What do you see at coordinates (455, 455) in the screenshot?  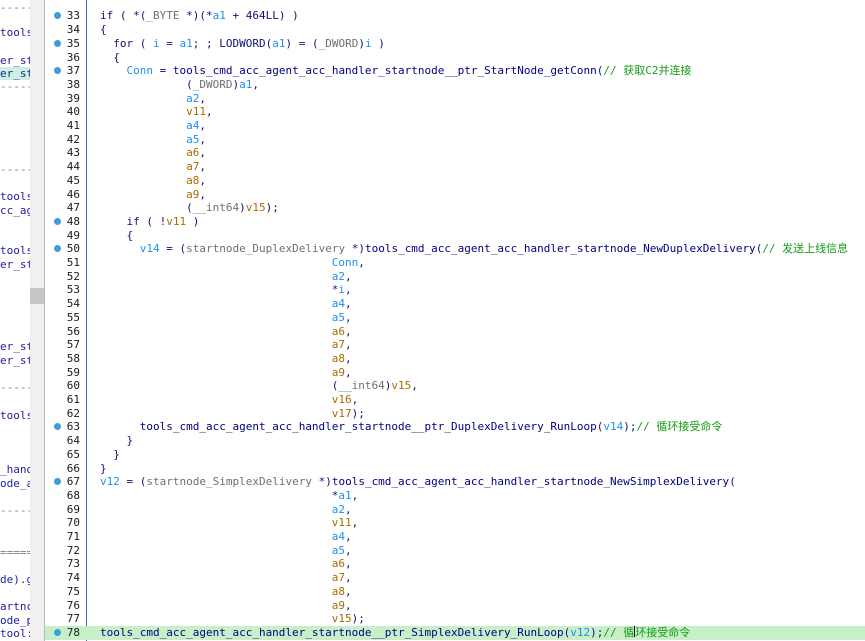 I see `code-line: 65 }` at bounding box center [455, 455].